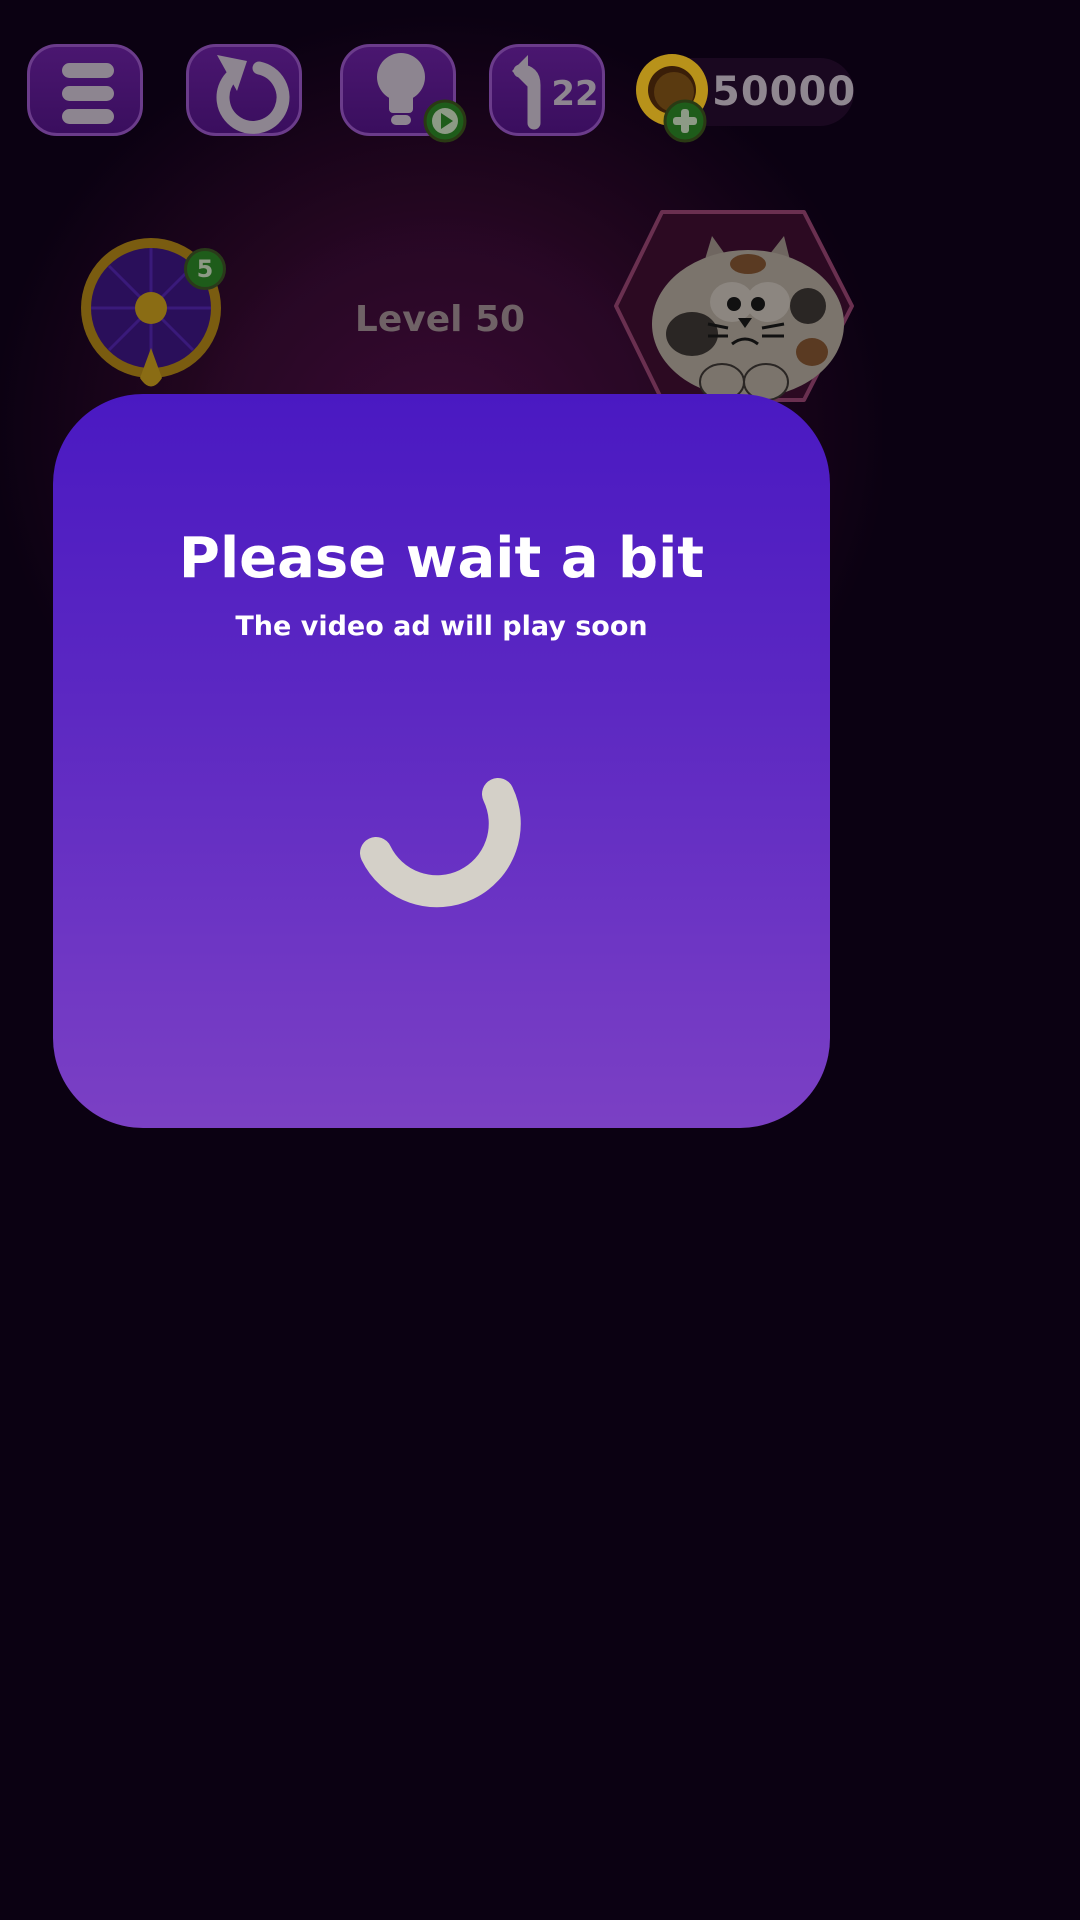  I want to click on wheel-spins-badge: 5, so click(205, 269).